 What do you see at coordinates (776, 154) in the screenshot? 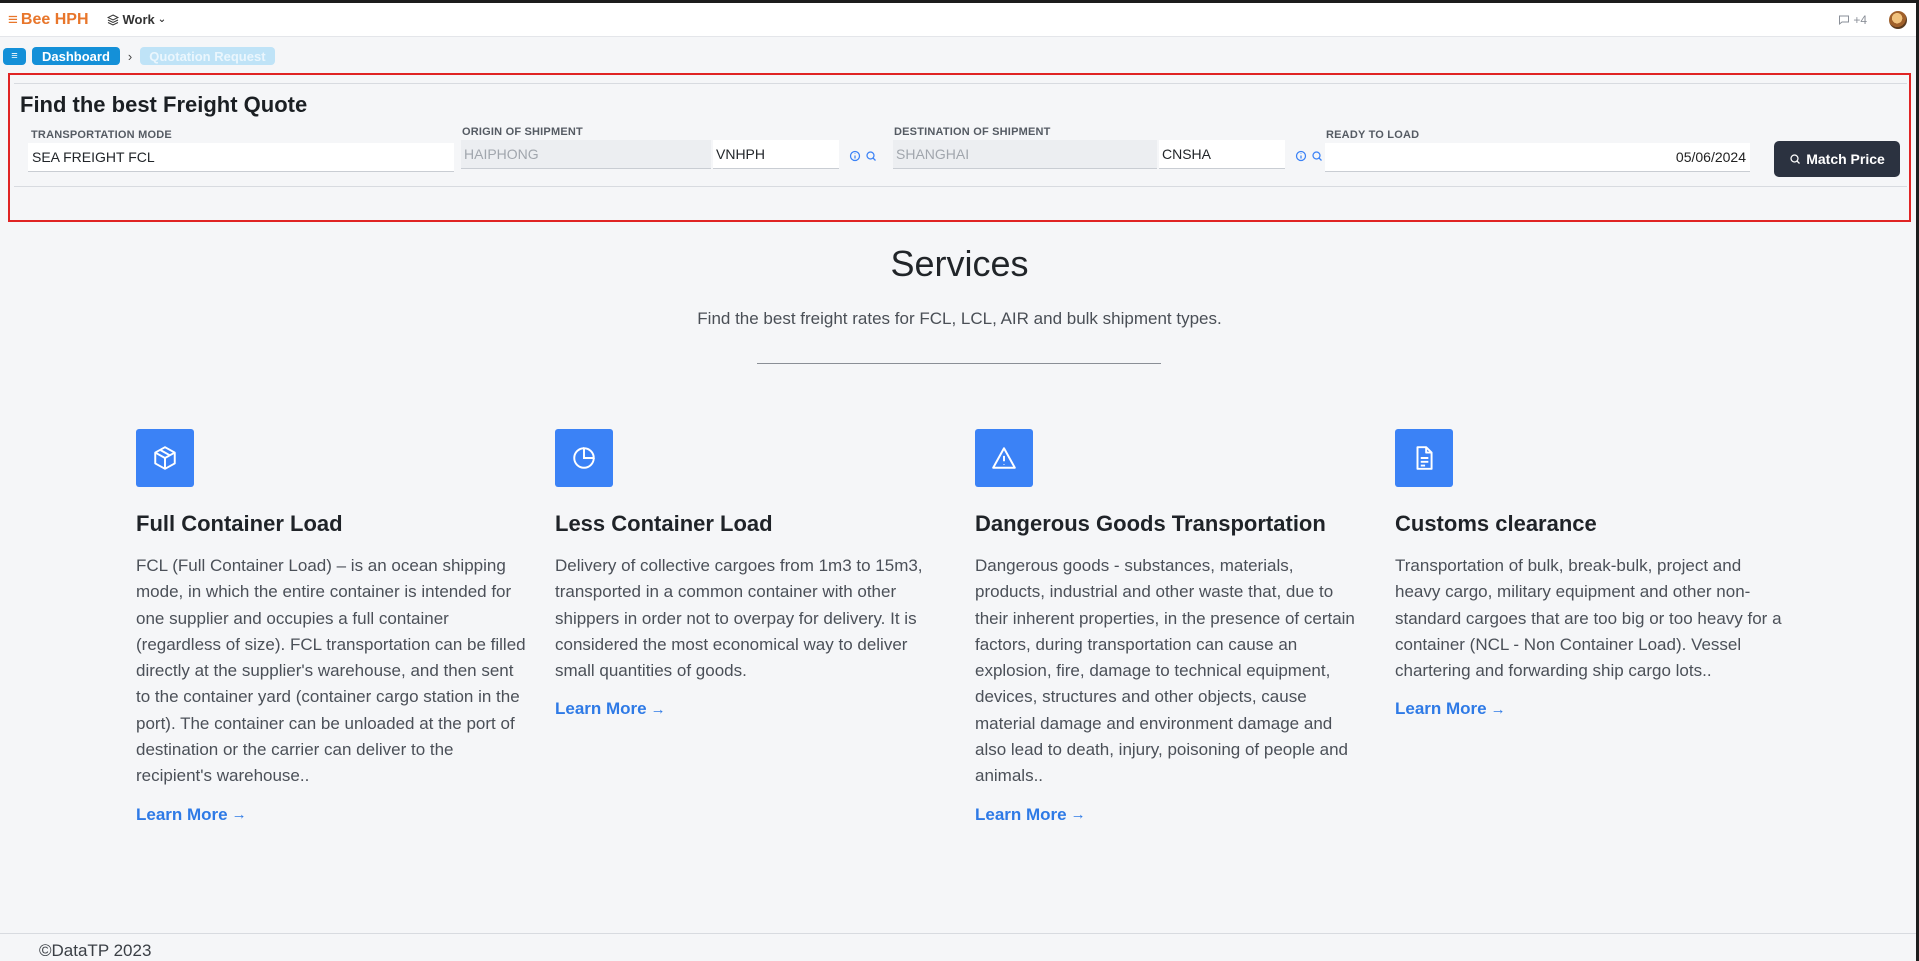
I see `origin-code-field: VNHPH` at bounding box center [776, 154].